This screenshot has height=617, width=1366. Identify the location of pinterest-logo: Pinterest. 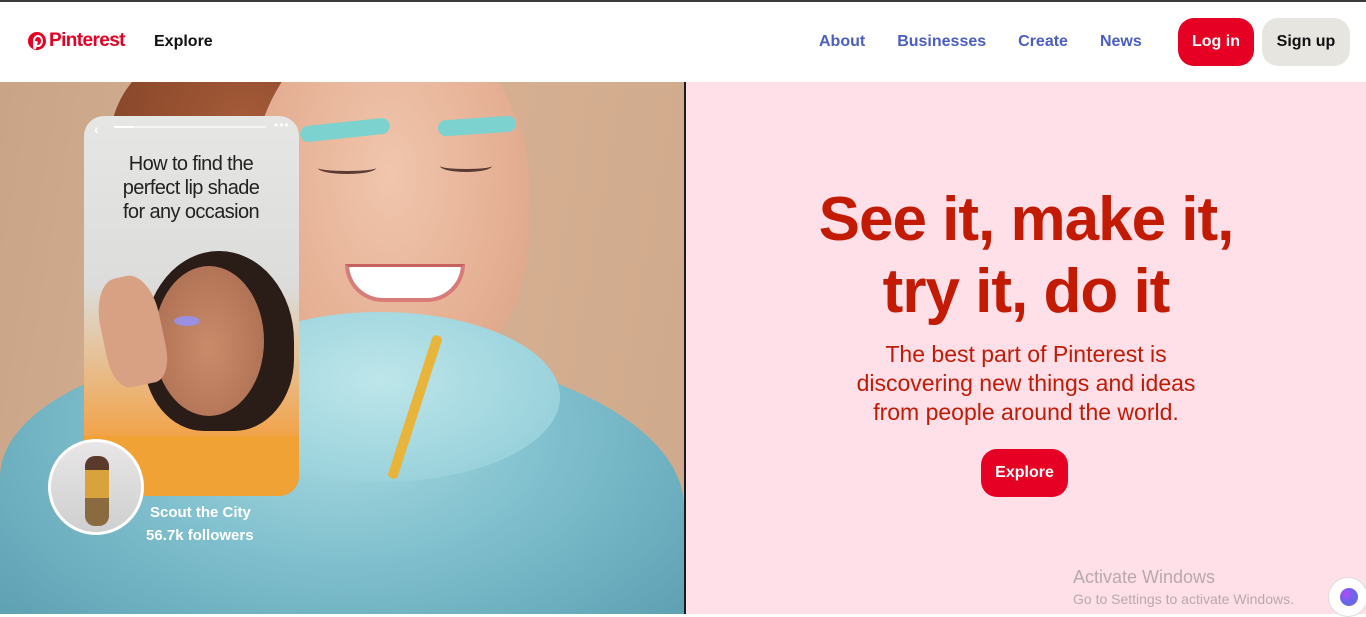
(77, 41).